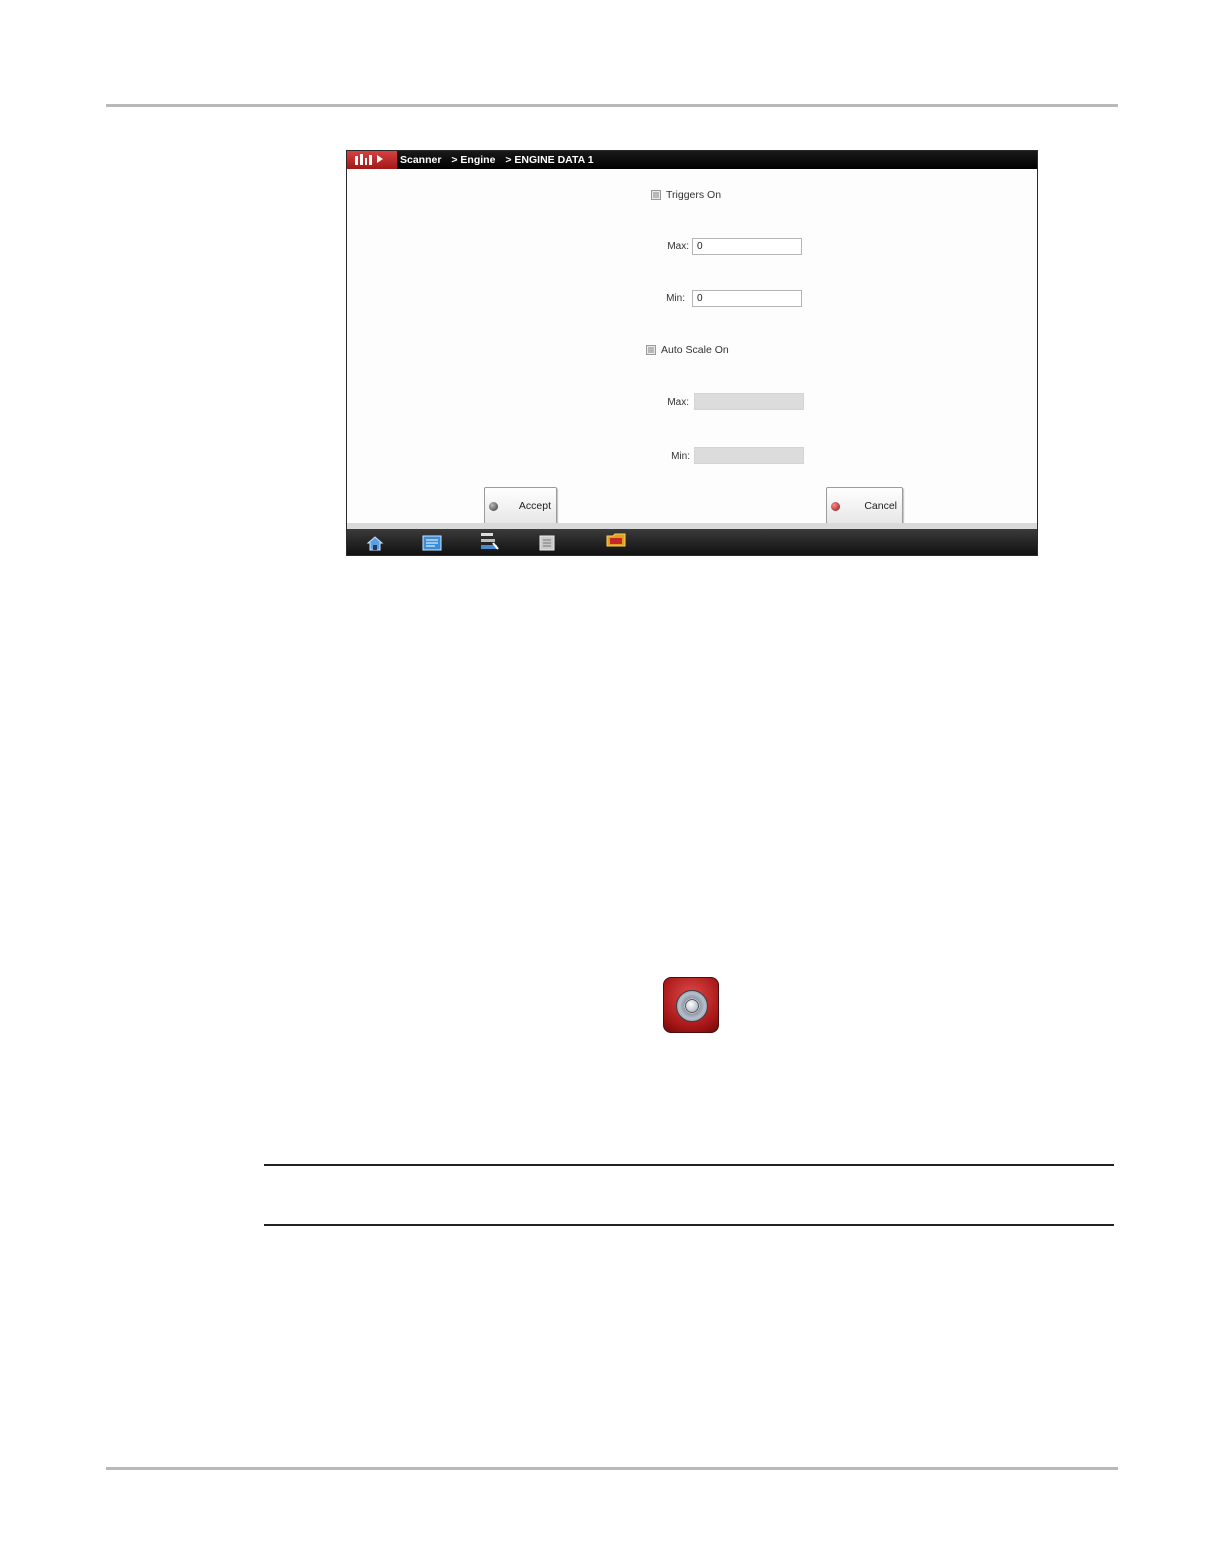  I want to click on folder-icon, so click(616, 539).